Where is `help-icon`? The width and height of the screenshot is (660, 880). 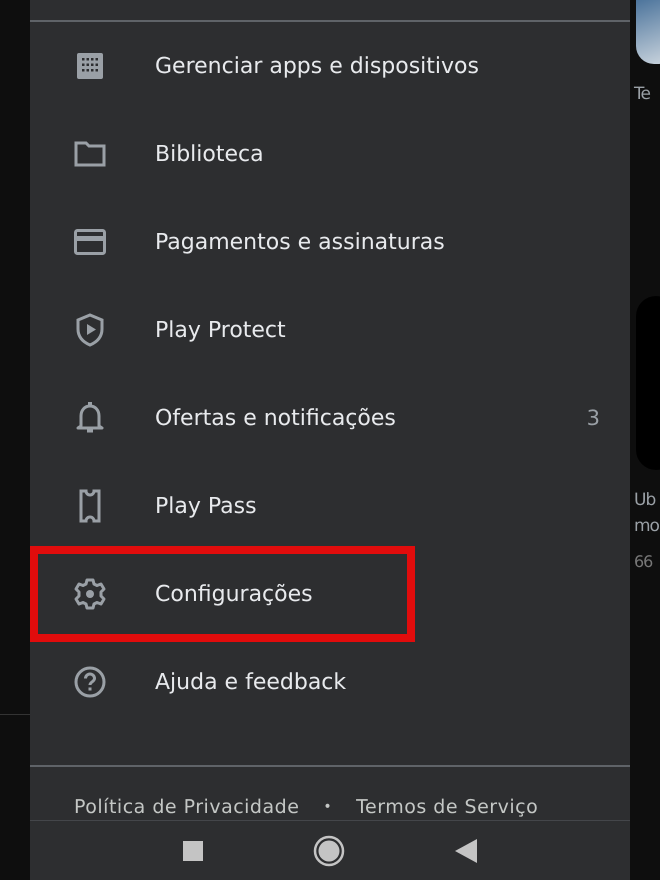
help-icon is located at coordinates (90, 682).